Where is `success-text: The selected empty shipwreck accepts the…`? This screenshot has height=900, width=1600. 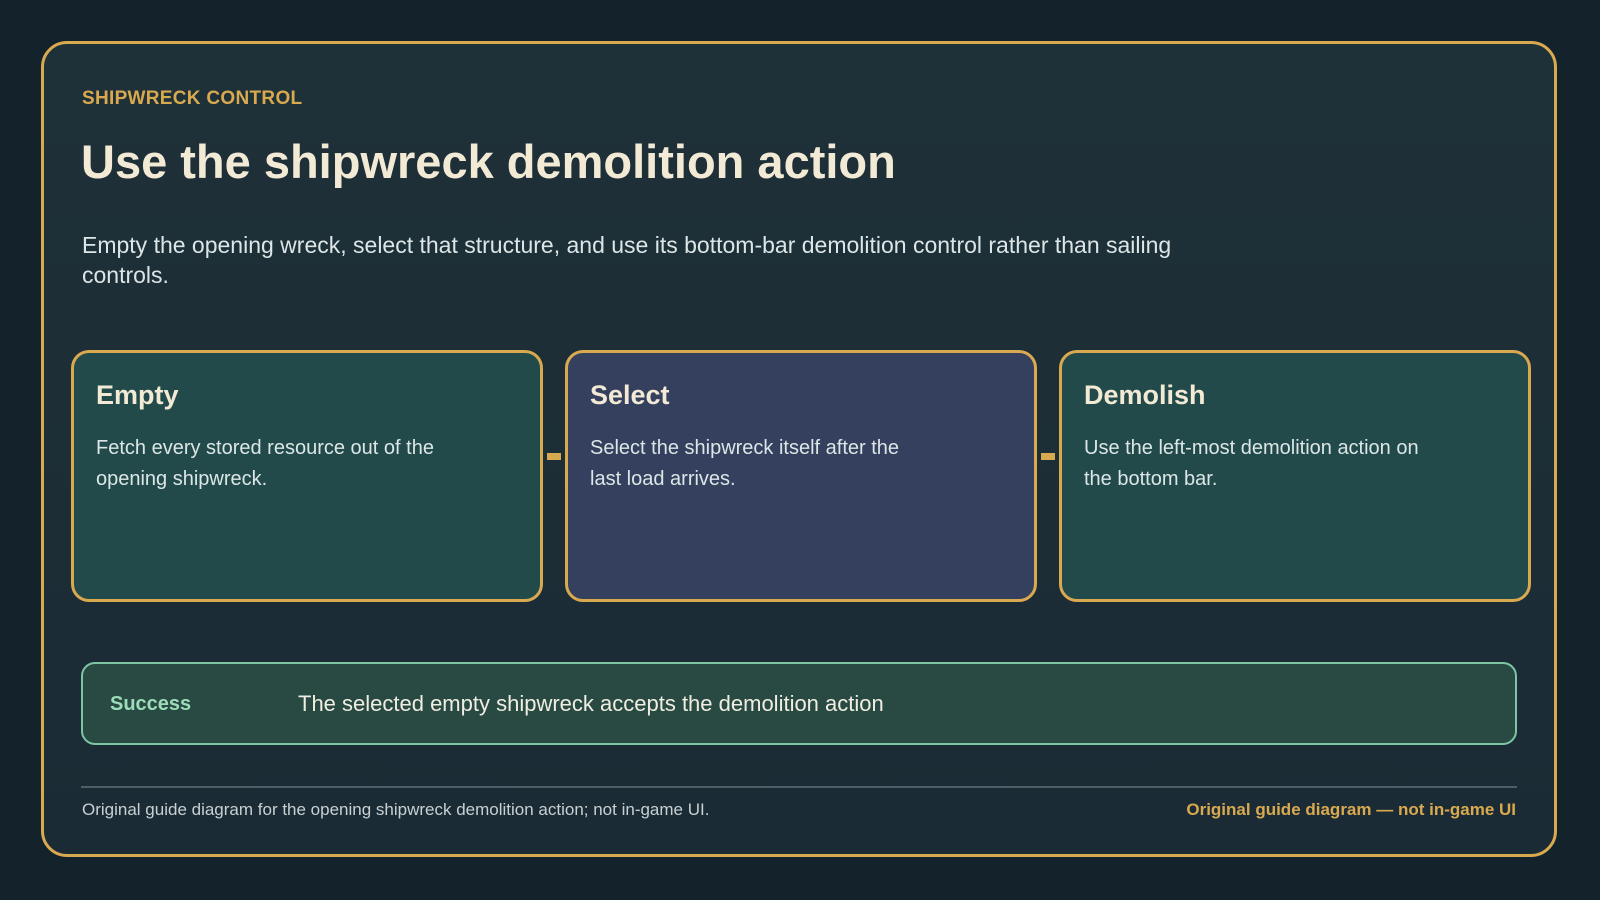 success-text: The selected empty shipwreck accepts the… is located at coordinates (591, 703).